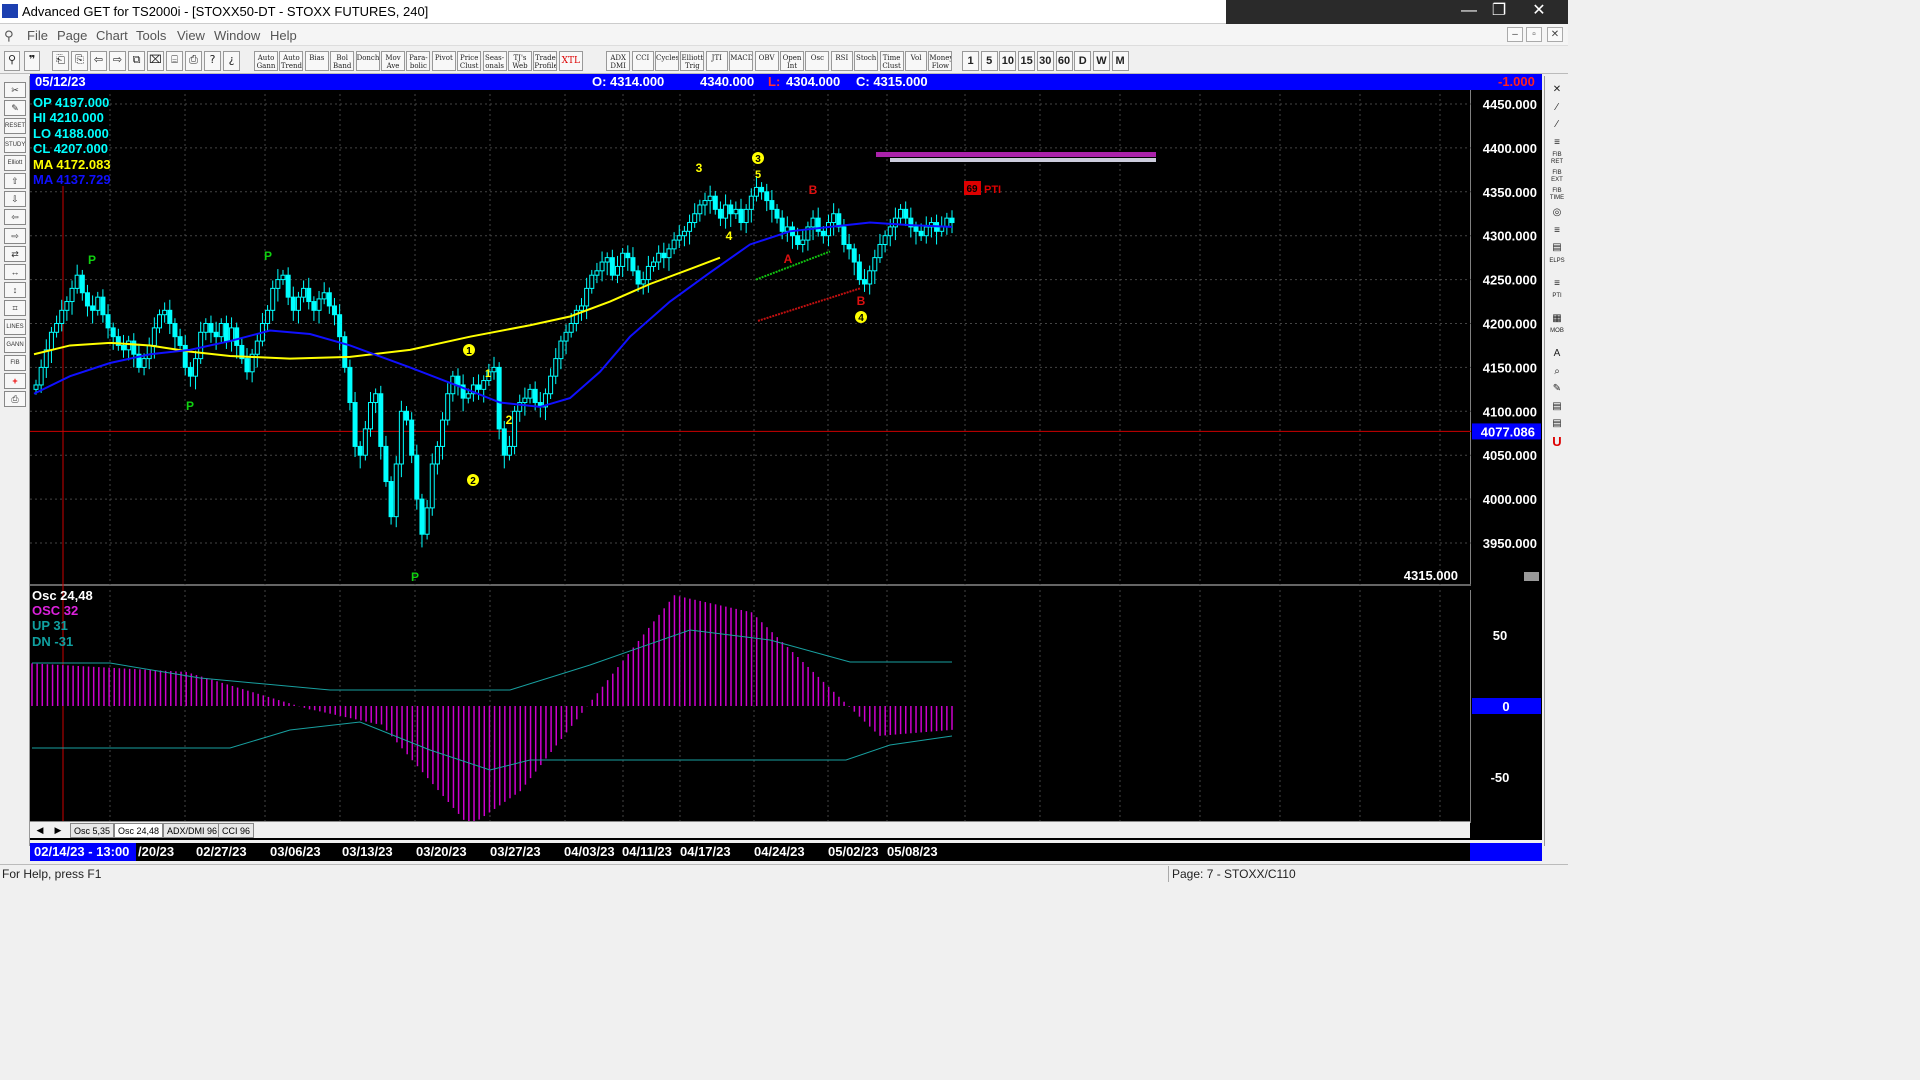  What do you see at coordinates (766, 61) in the screenshot?
I see `study-button-obv: OBV` at bounding box center [766, 61].